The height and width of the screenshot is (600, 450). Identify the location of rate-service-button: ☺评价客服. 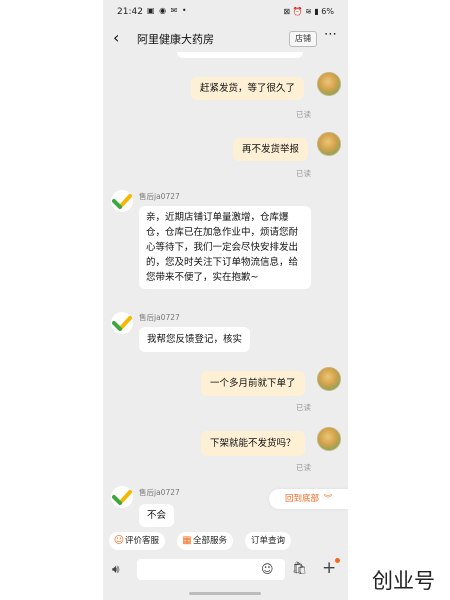
(137, 541).